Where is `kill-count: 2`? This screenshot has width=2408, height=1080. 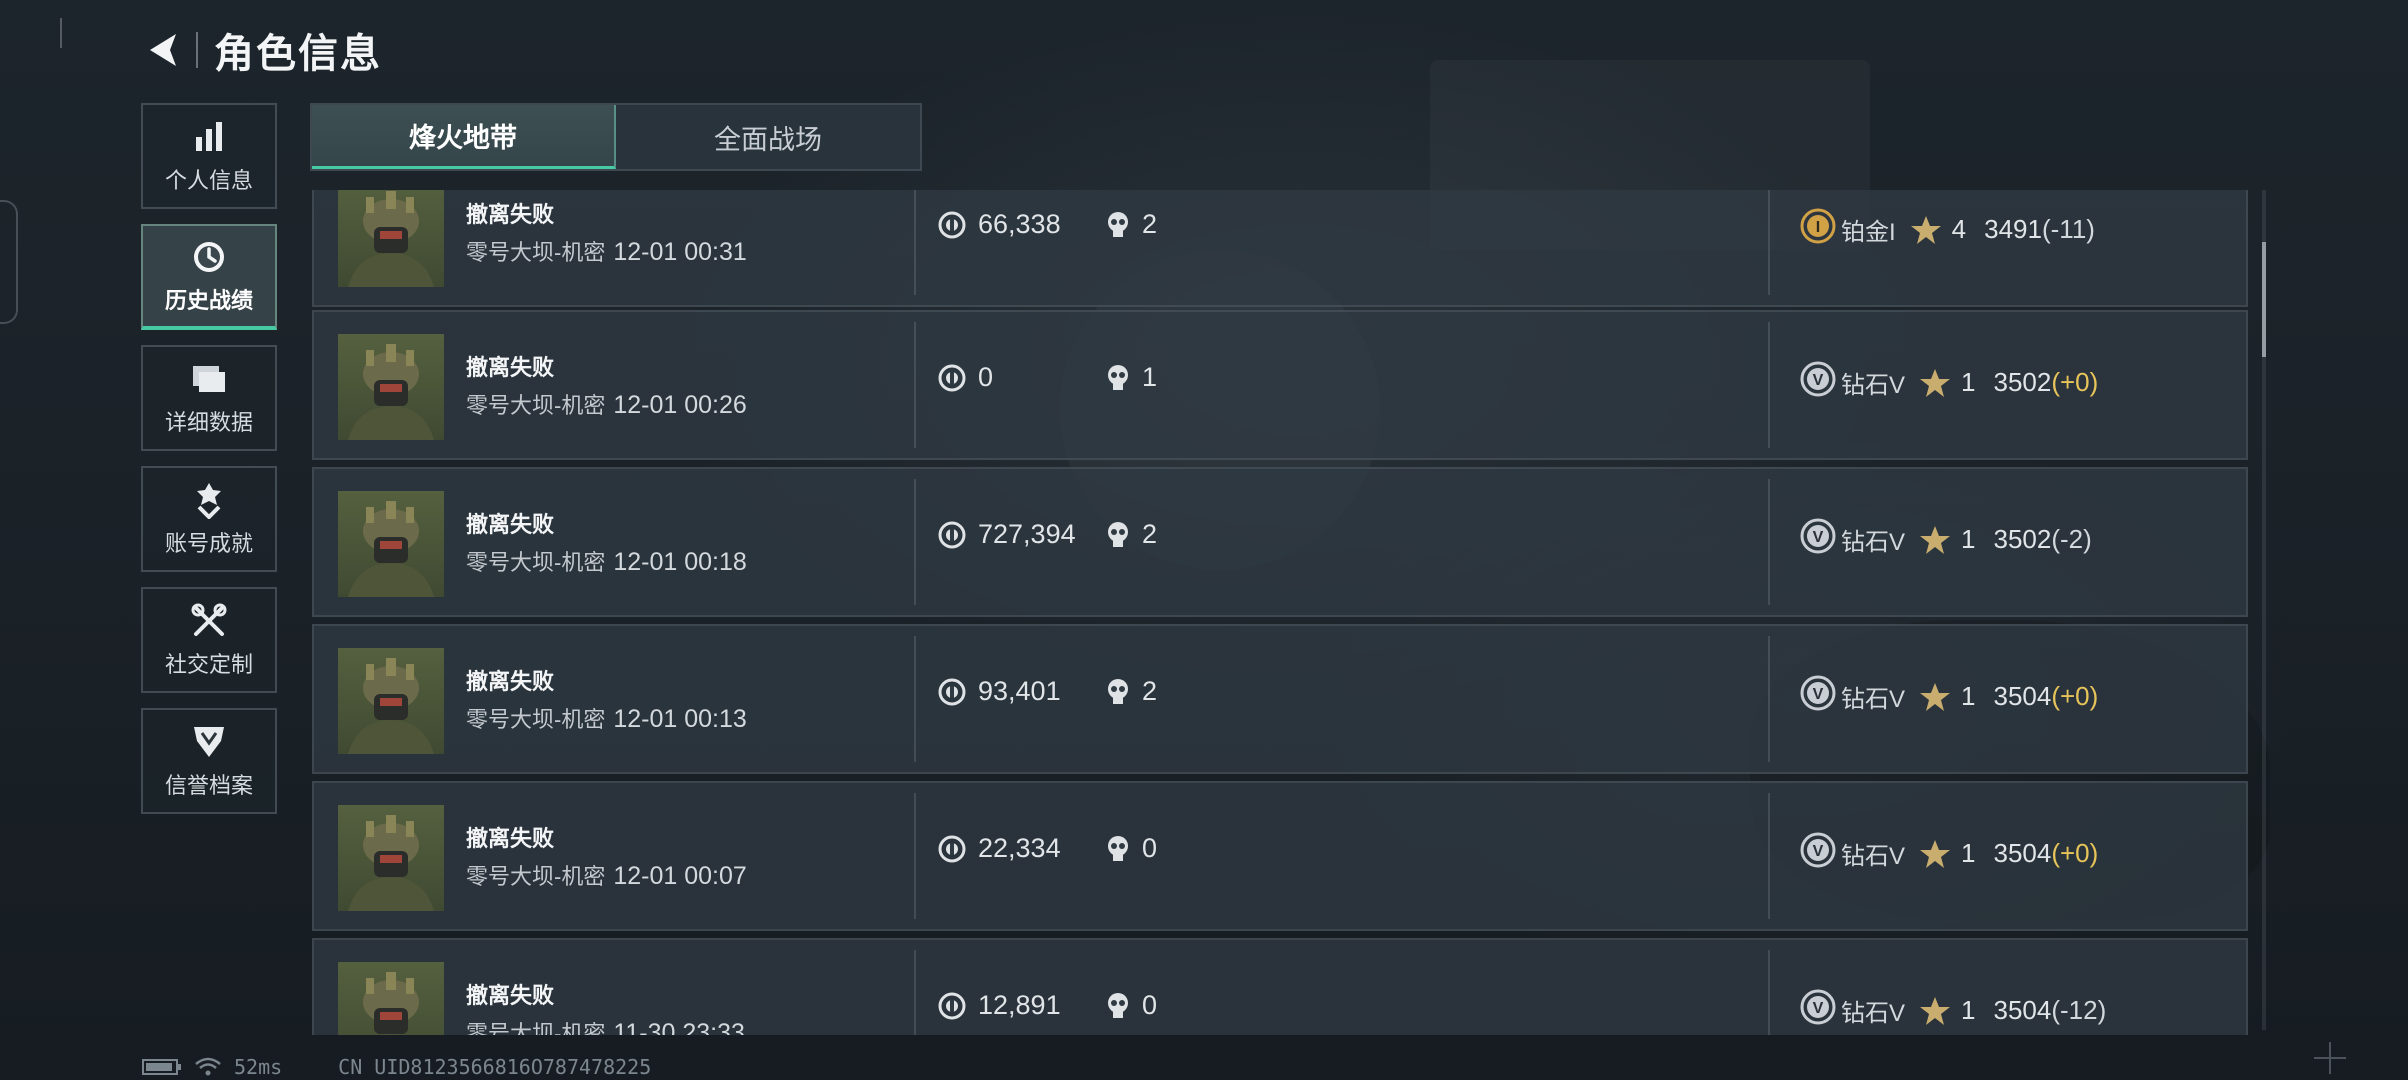 kill-count: 2 is located at coordinates (1131, 691).